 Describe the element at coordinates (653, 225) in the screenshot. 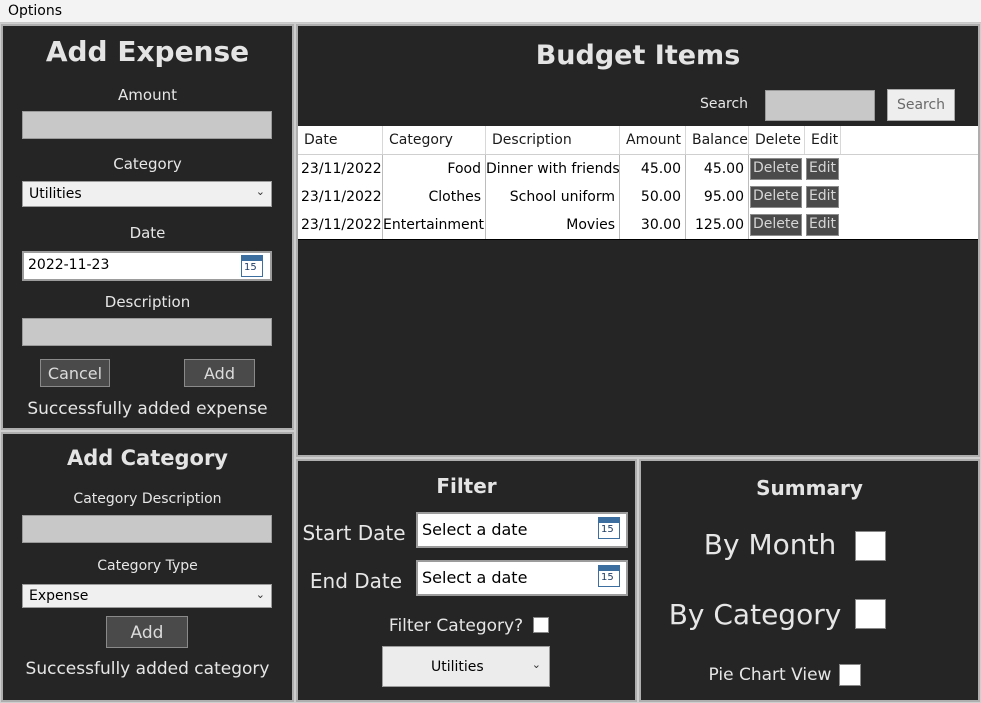

I see `cell-amount: 30.00` at that location.